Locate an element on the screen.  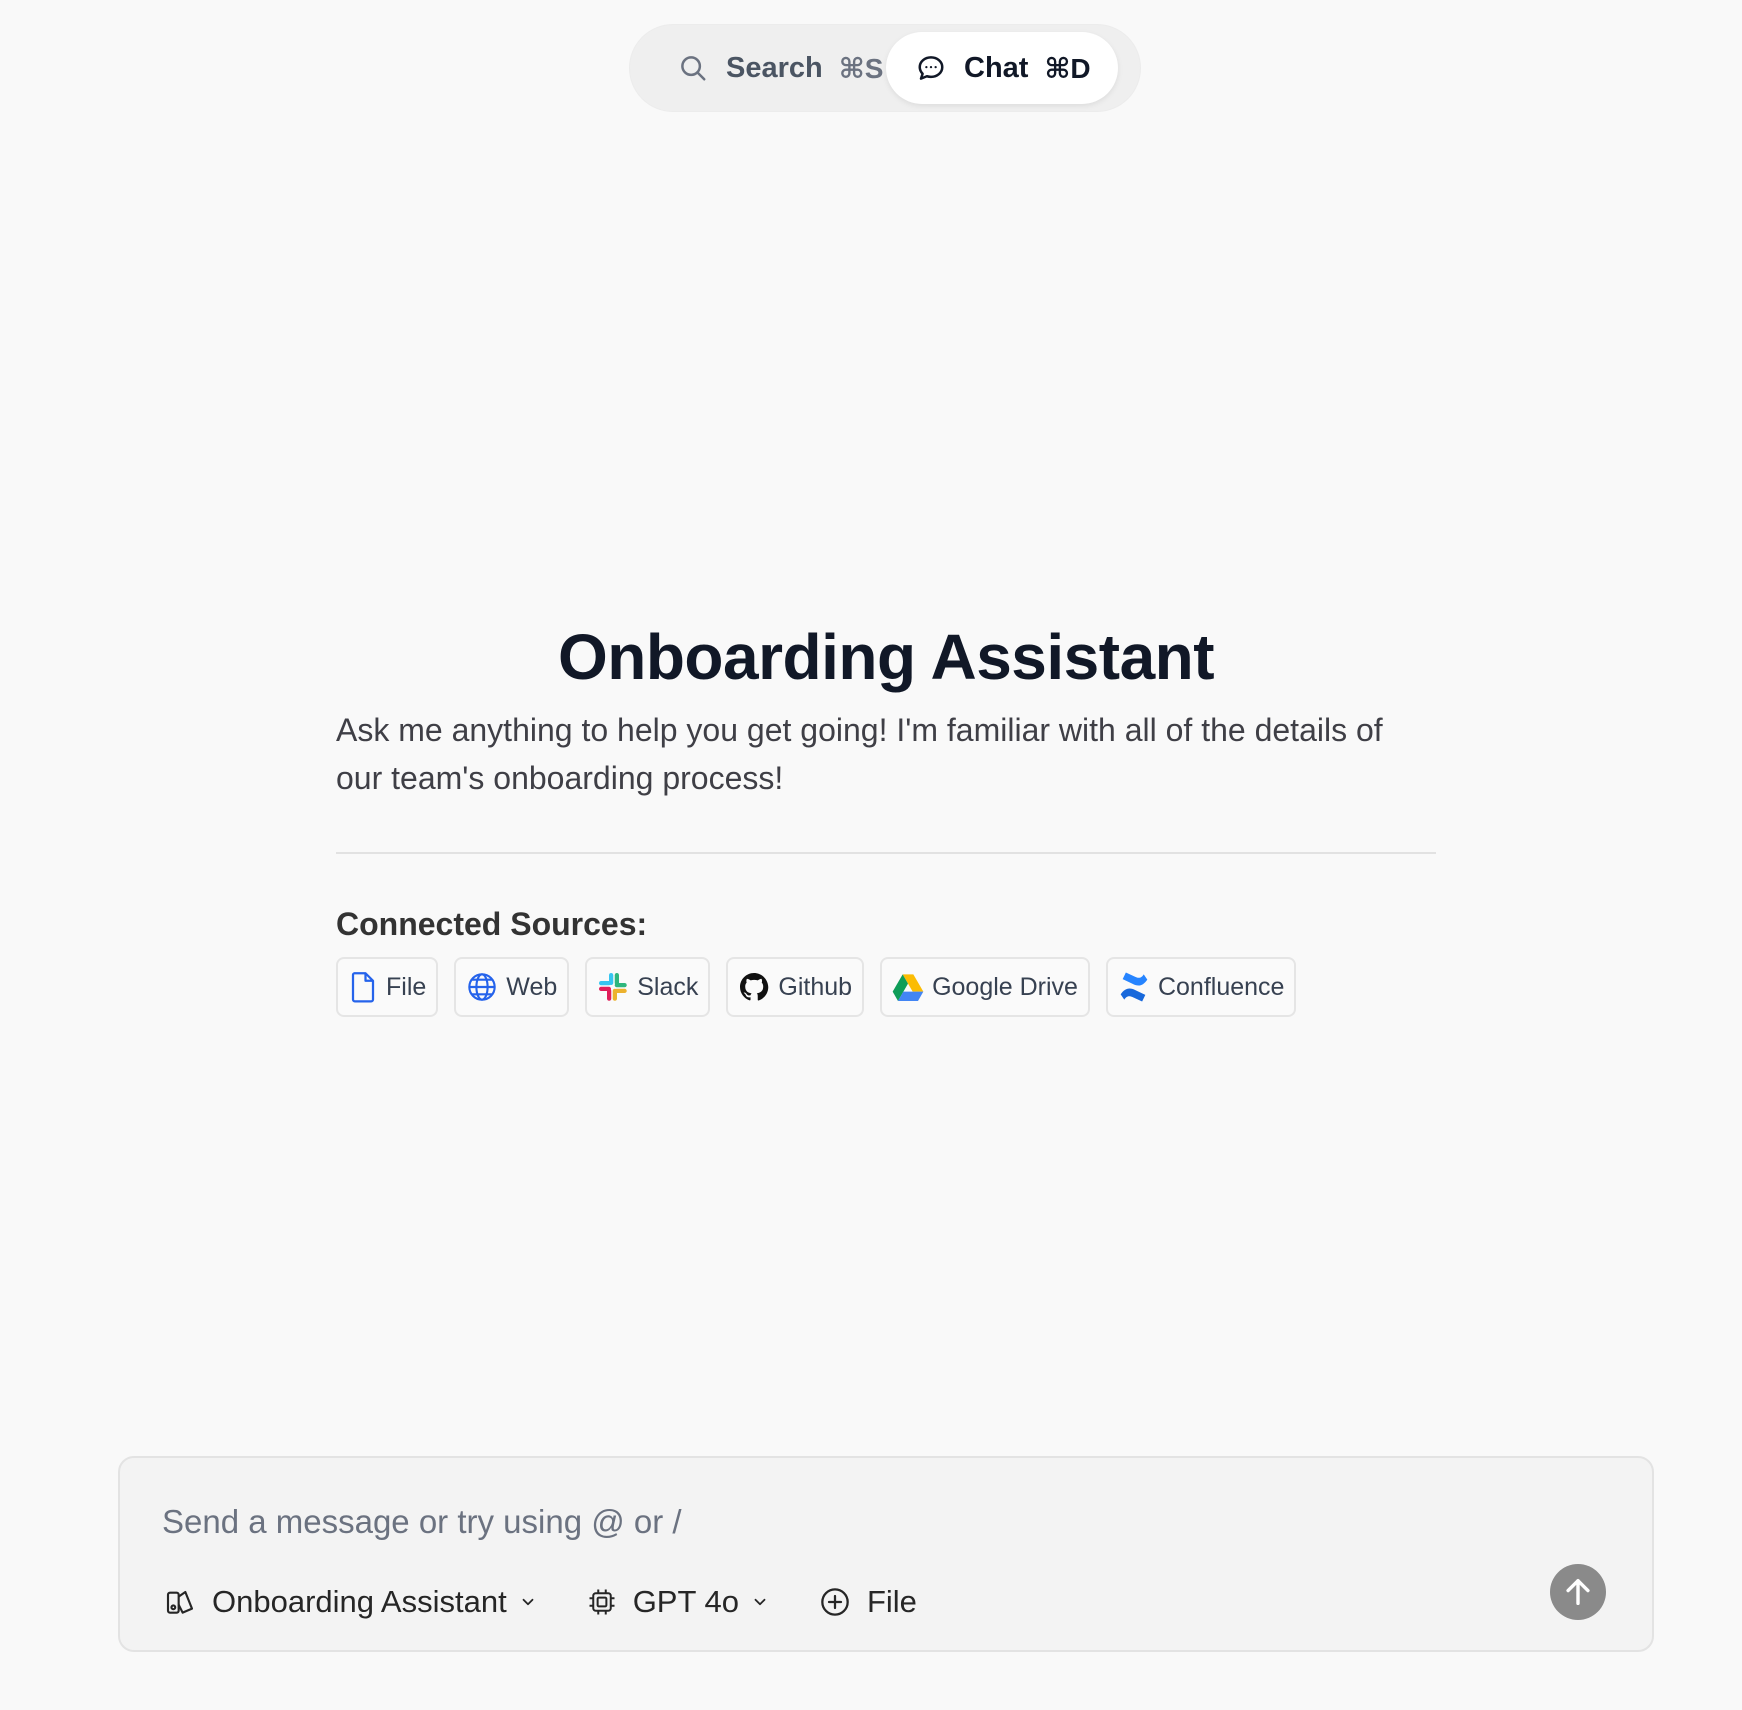
source-chip-file: File is located at coordinates (387, 987).